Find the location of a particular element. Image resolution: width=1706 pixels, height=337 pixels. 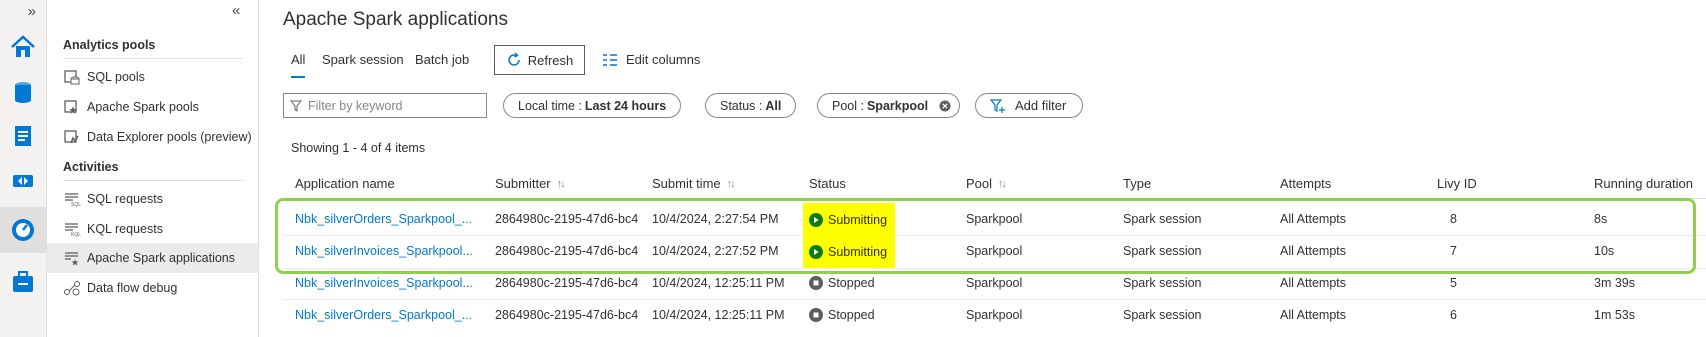

column-header-type: Type is located at coordinates (1137, 183).